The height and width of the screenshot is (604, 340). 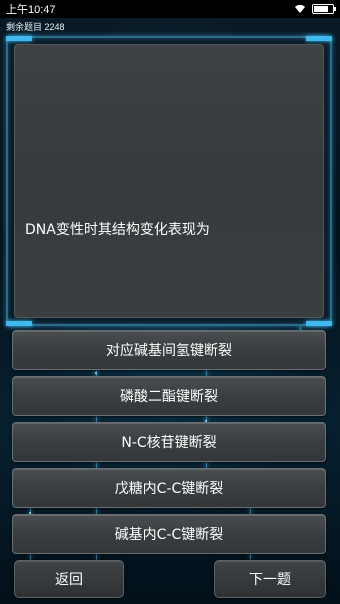 What do you see at coordinates (169, 488) in the screenshot?
I see `option-d: 戊糖内C-C键断裂` at bounding box center [169, 488].